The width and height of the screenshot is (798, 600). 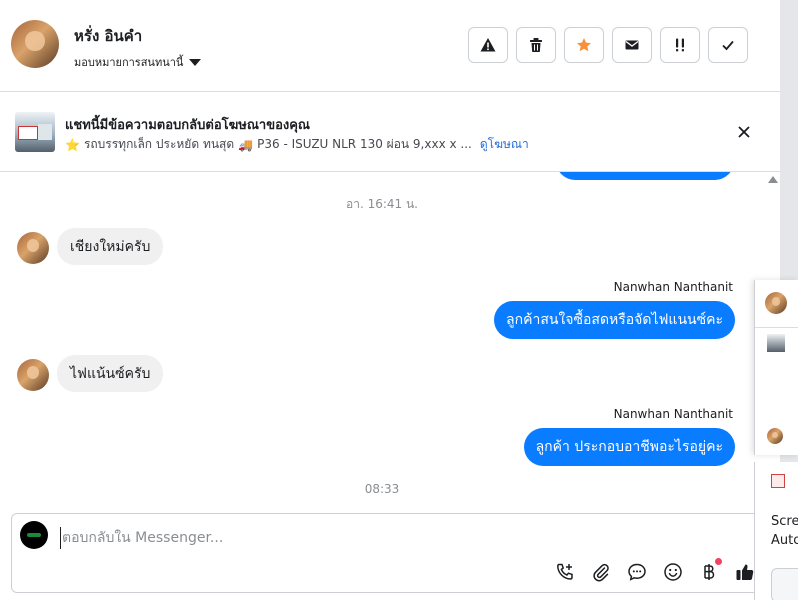 I want to click on report-button, so click(x=488, y=45).